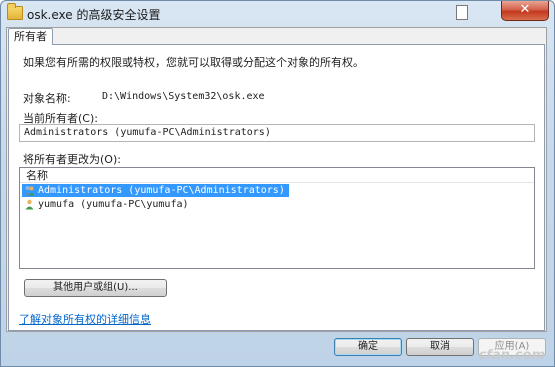  What do you see at coordinates (29, 204) in the screenshot?
I see `user-icon` at bounding box center [29, 204].